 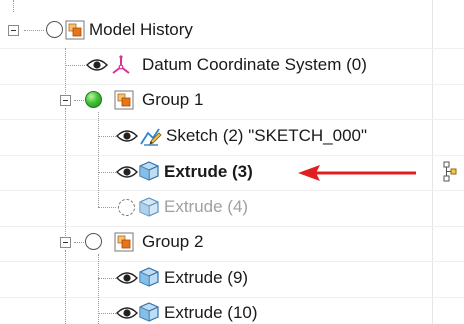 I want to click on tree-item-label: Extrude (3), so click(x=208, y=172).